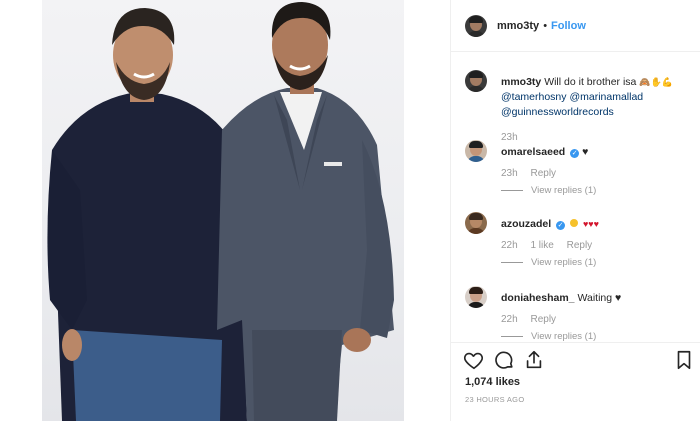 This screenshot has width=700, height=421. I want to click on comment-body: omarelsaeed ✓ ♥, so click(596, 152).